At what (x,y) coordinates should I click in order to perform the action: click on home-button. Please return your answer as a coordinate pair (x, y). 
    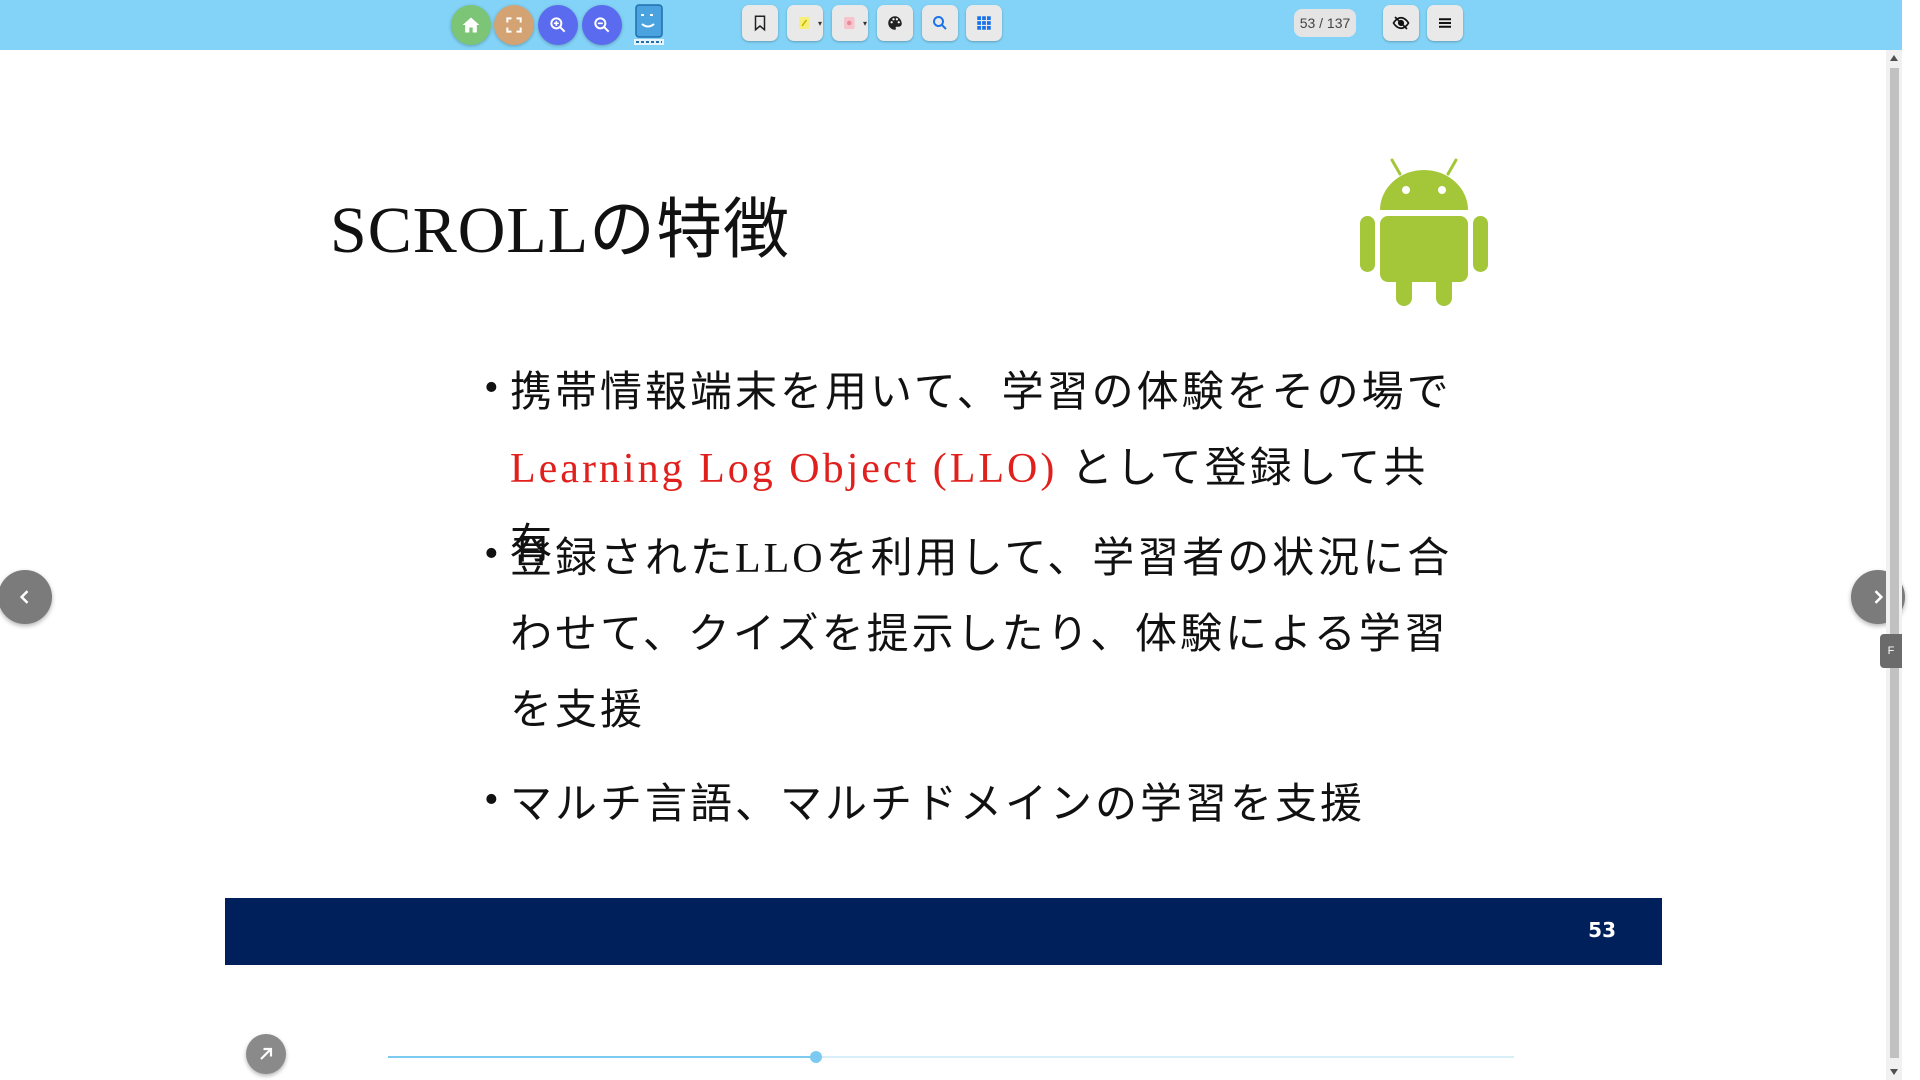
    Looking at the image, I should click on (471, 25).